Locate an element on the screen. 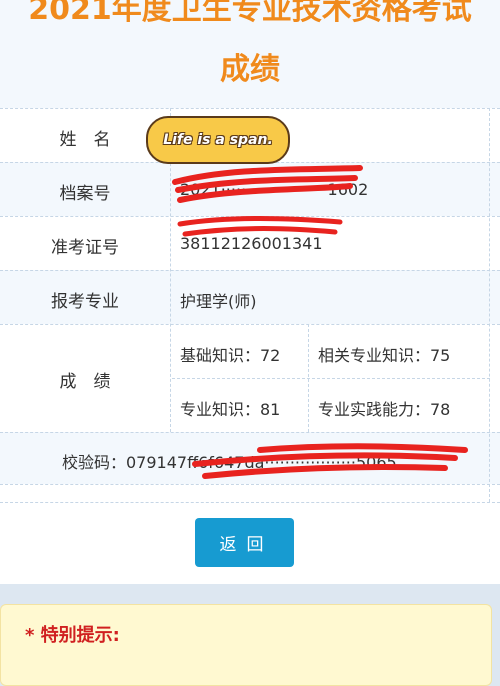 The width and height of the screenshot is (500, 686). page-title: 2021年度卫生专业技术资格考试 is located at coordinates (250, 13).